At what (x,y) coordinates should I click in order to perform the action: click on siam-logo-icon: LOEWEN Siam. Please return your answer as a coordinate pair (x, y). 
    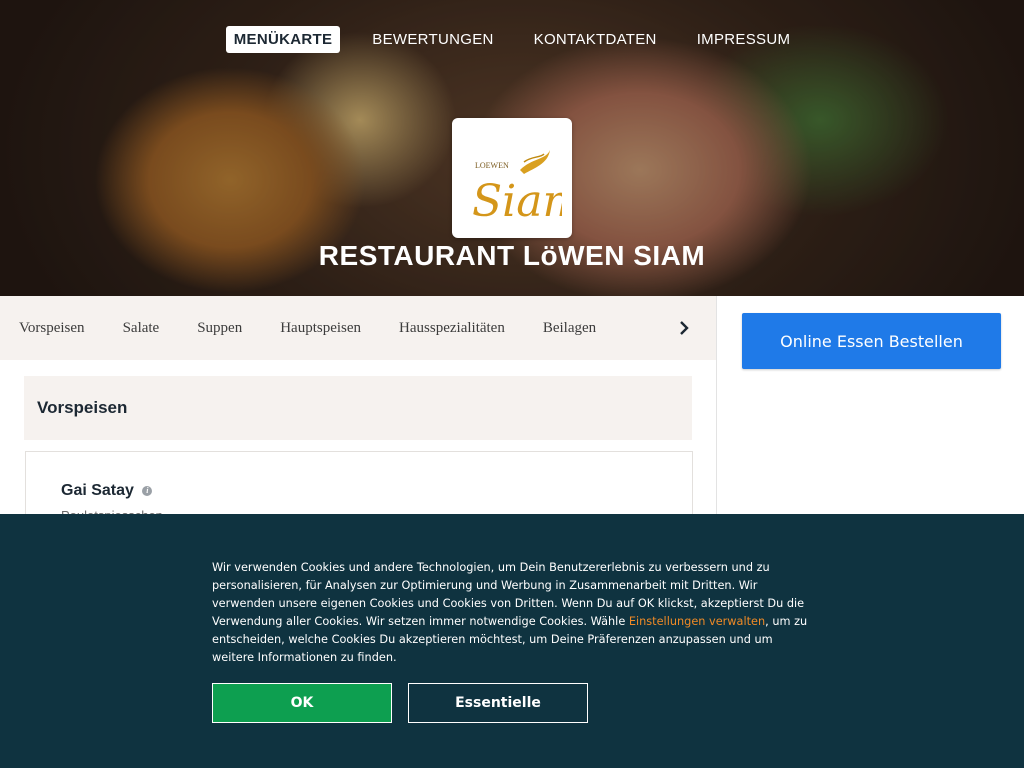
    Looking at the image, I should click on (517, 188).